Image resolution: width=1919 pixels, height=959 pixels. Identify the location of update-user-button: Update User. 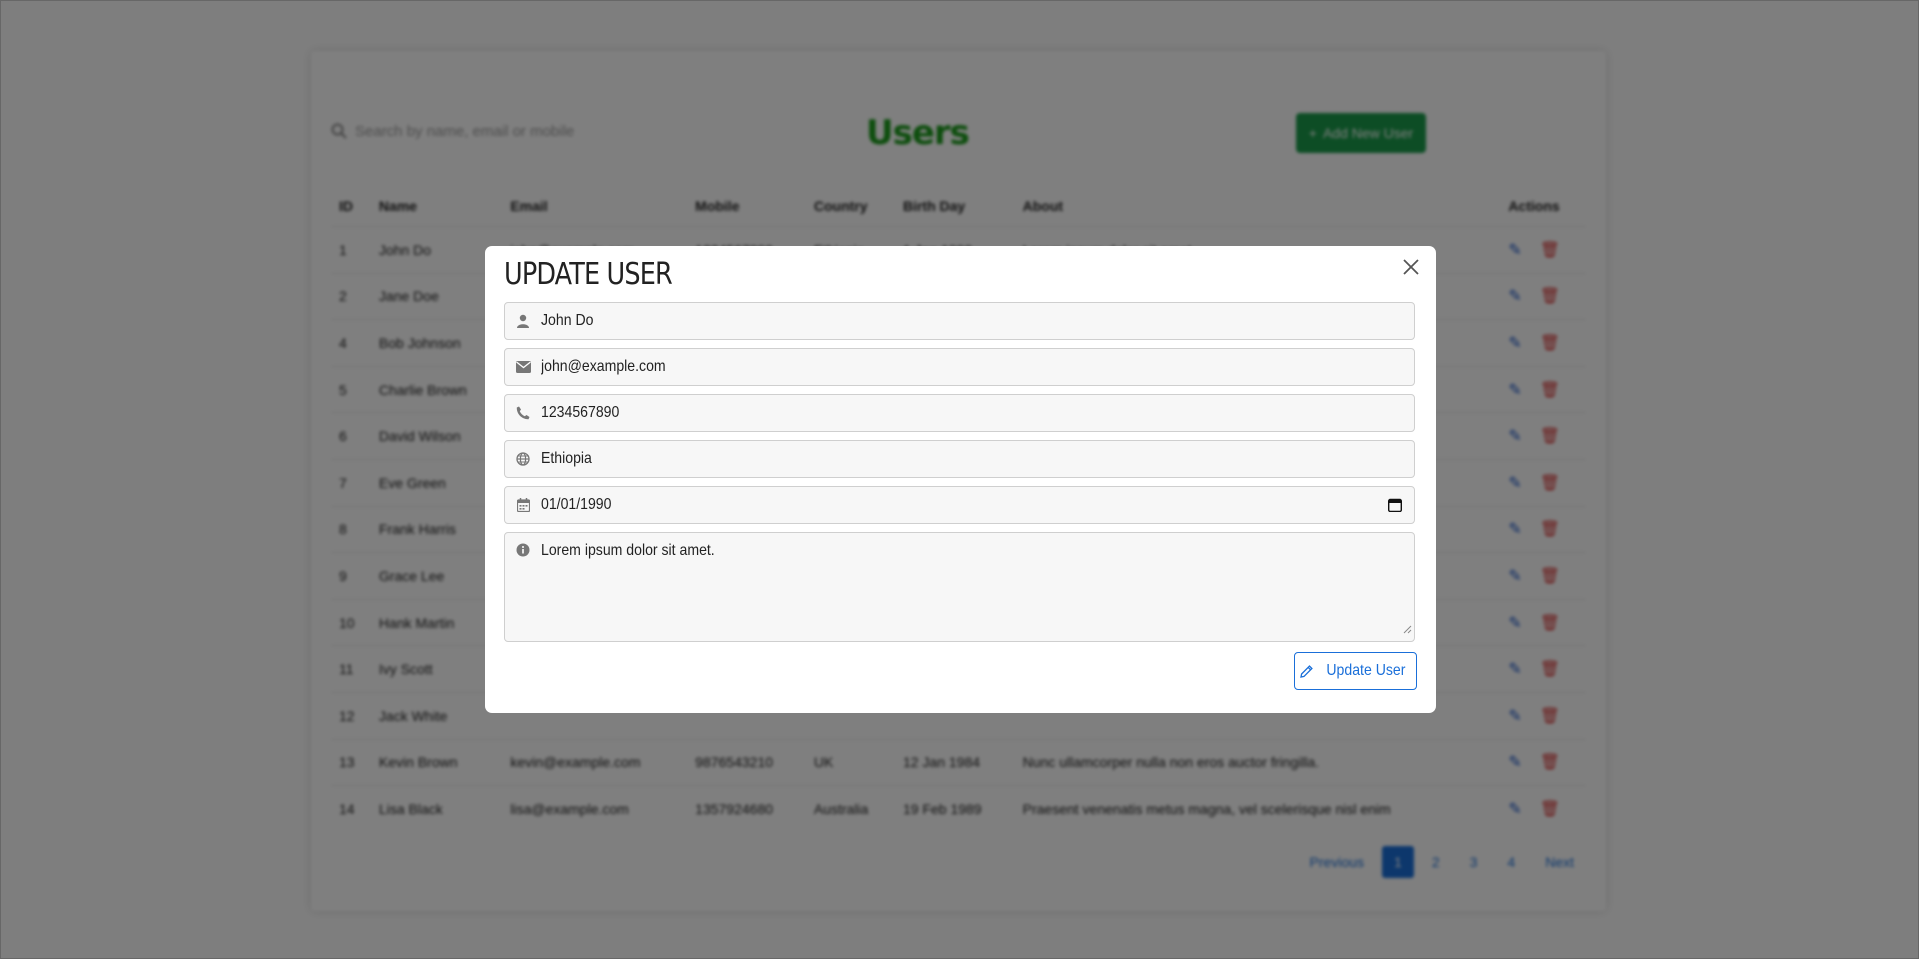
(1355, 671).